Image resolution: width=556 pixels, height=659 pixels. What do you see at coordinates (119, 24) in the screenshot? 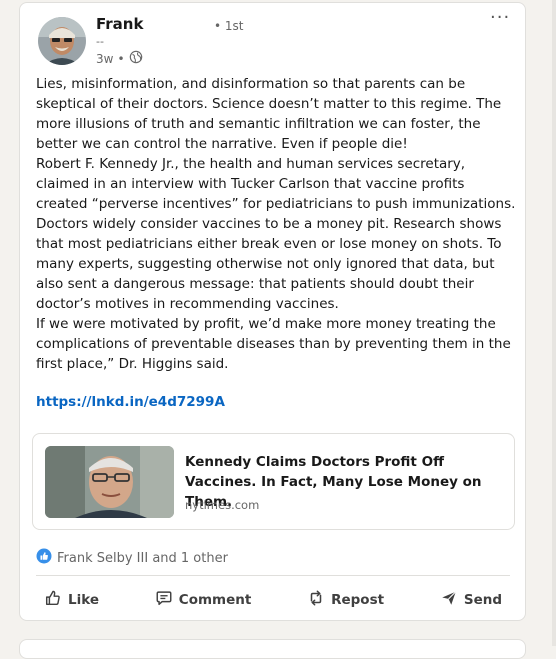
I see `author-name: Frank` at bounding box center [119, 24].